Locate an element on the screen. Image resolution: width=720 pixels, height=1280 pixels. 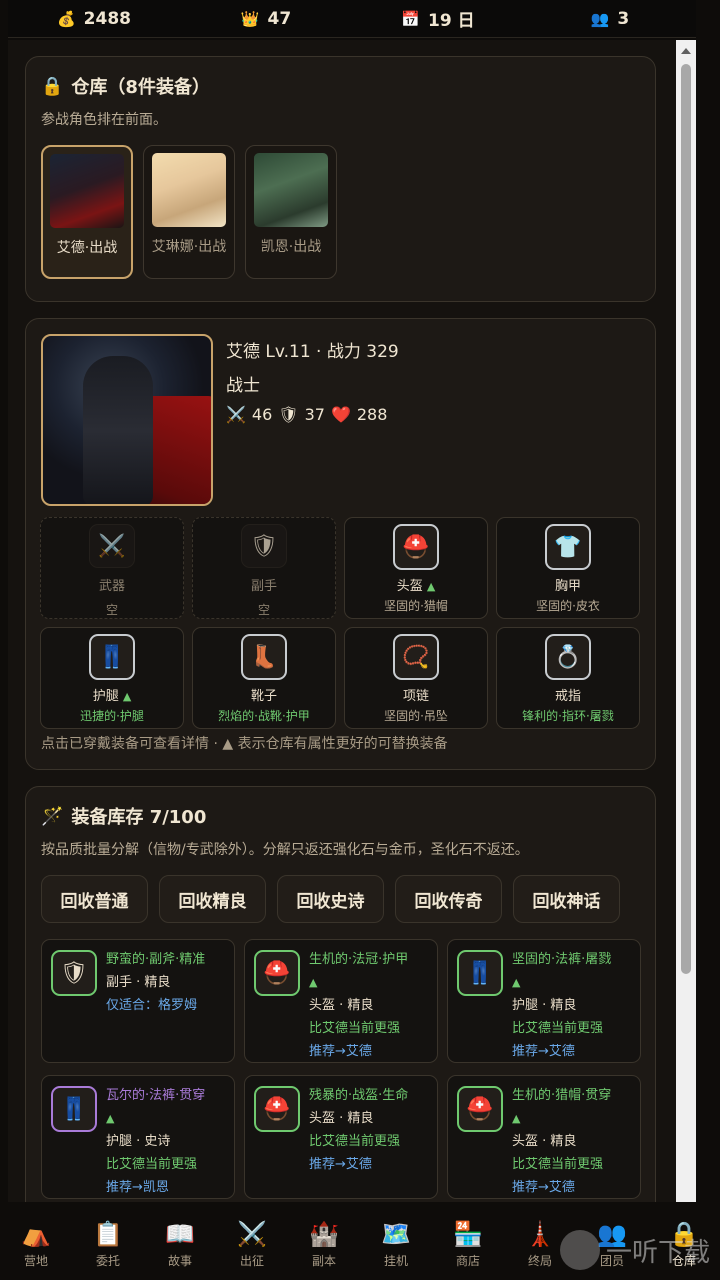
nav-idle: 🗺️ 挂机 is located at coordinates (396, 1244).